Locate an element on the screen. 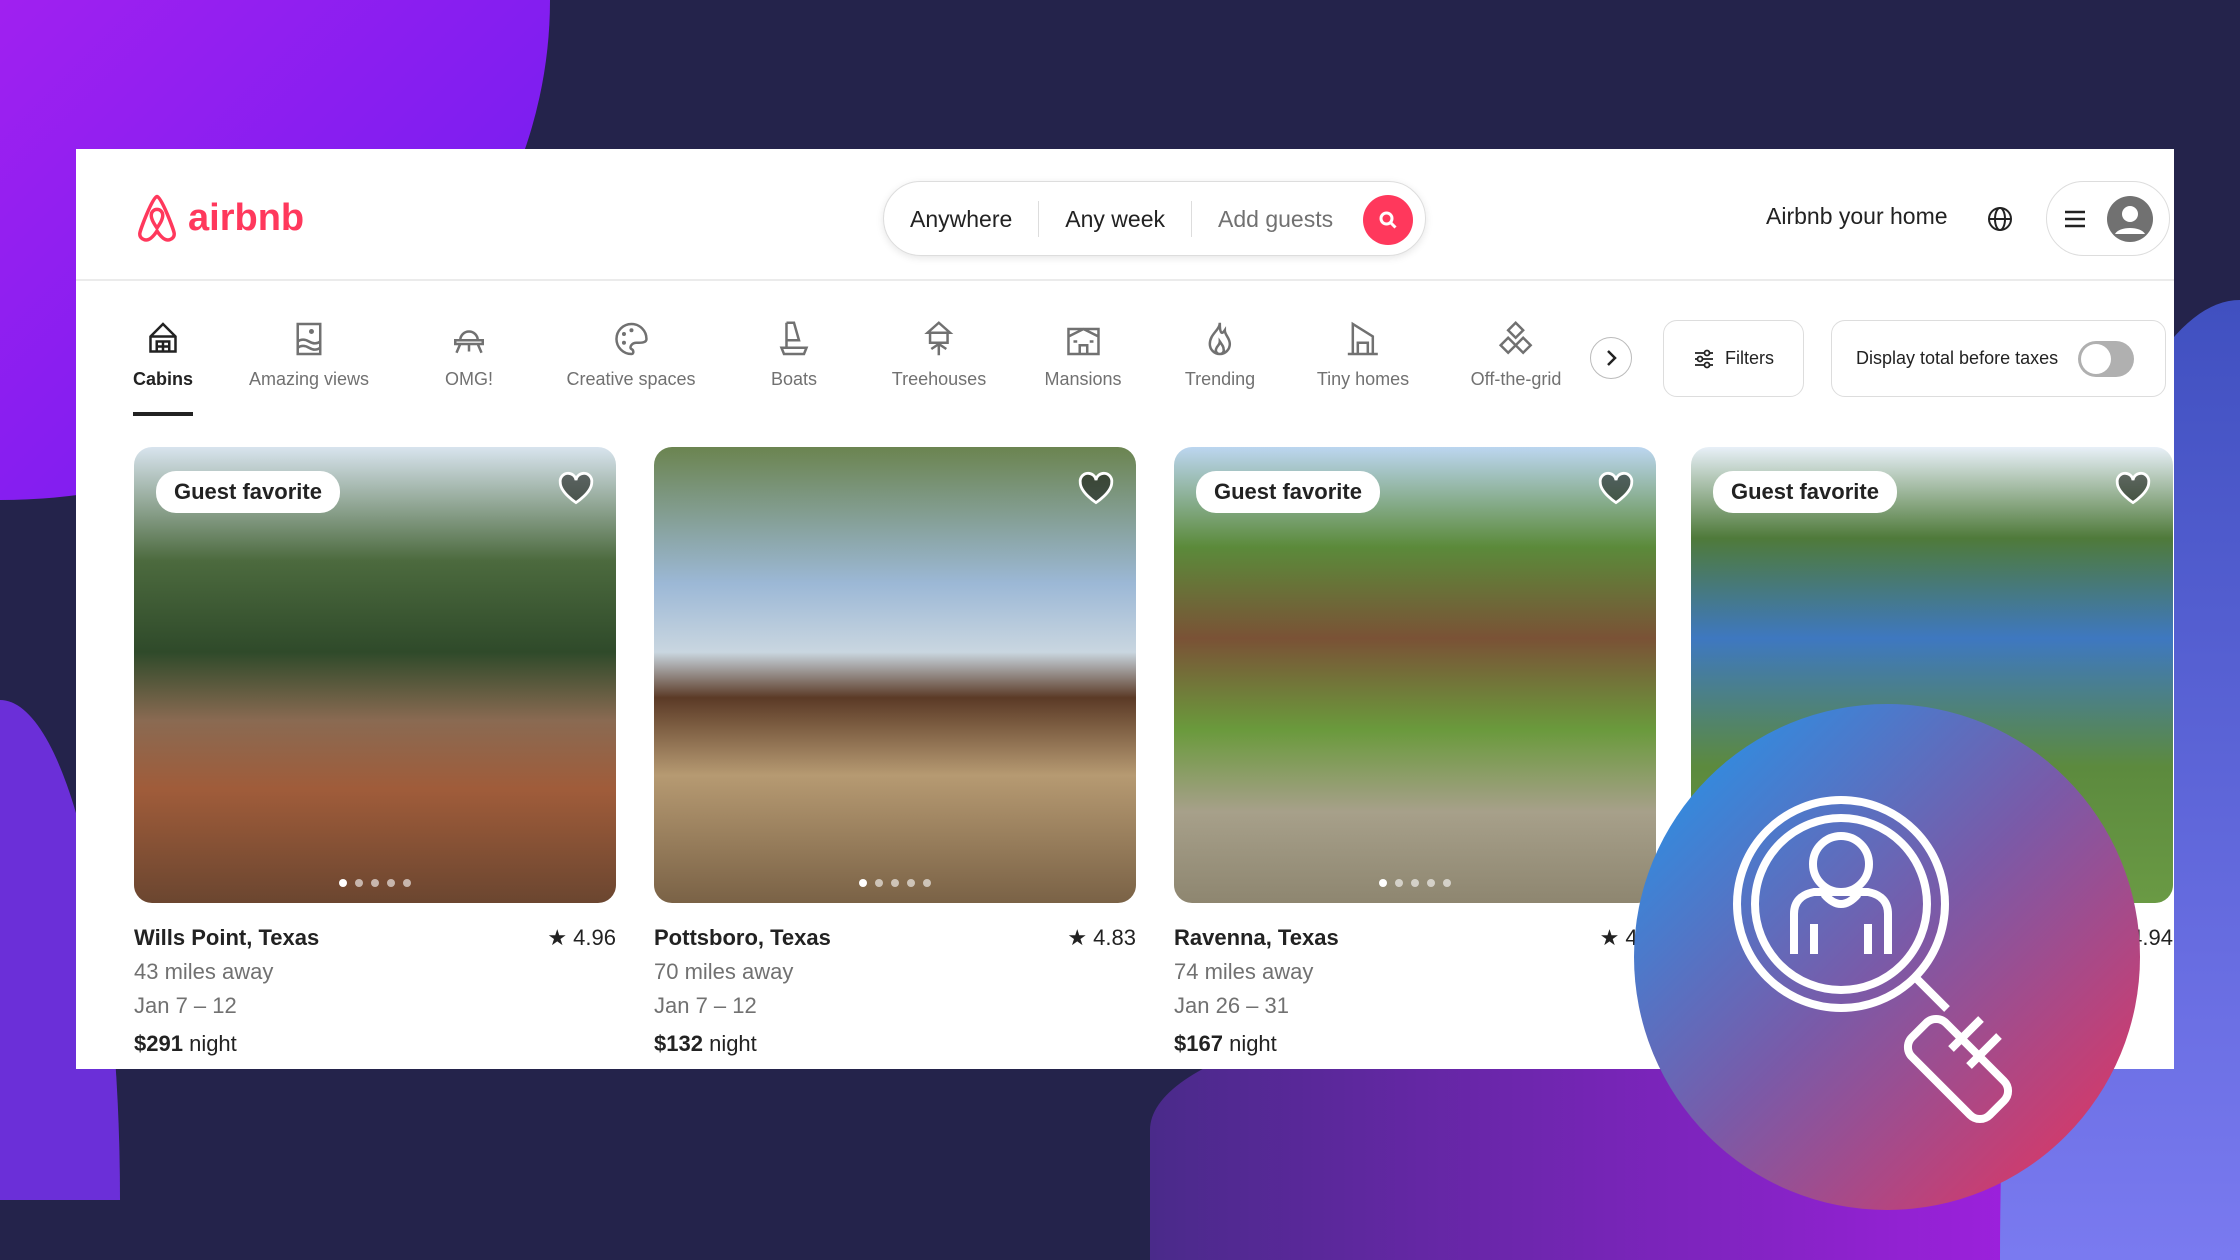  view-icon is located at coordinates (309, 339).